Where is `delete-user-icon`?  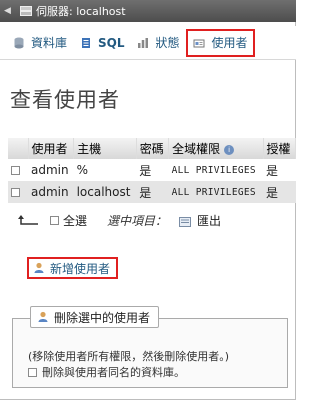 delete-user-icon is located at coordinates (43, 317).